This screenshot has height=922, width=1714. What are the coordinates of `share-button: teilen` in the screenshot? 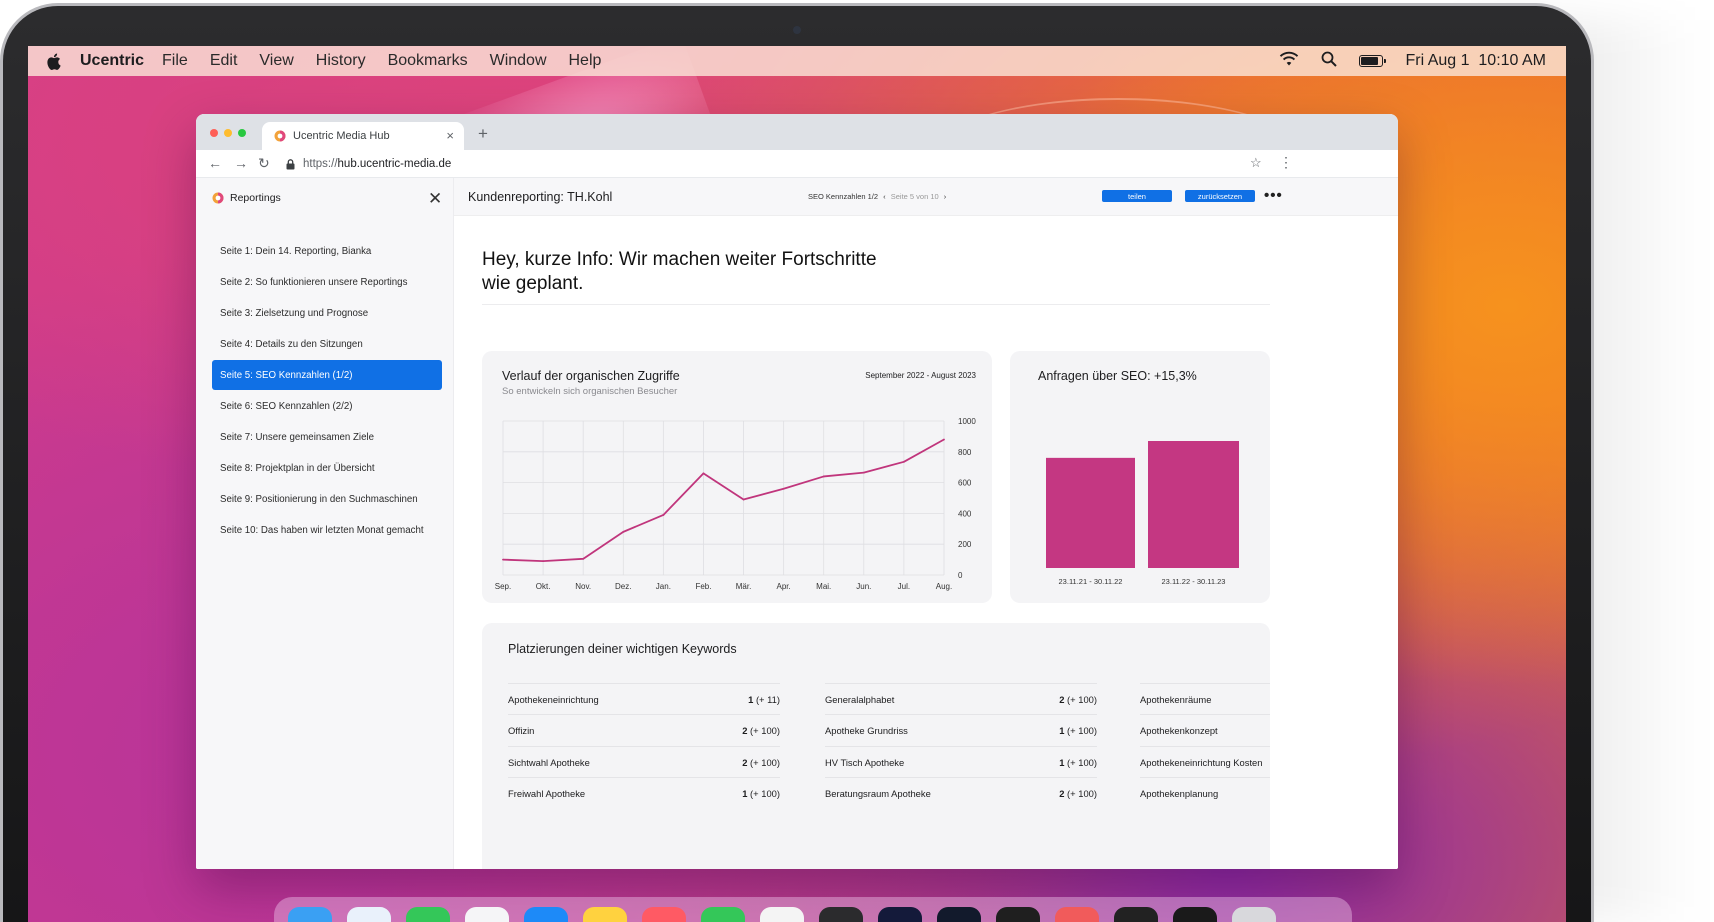 It's located at (1137, 196).